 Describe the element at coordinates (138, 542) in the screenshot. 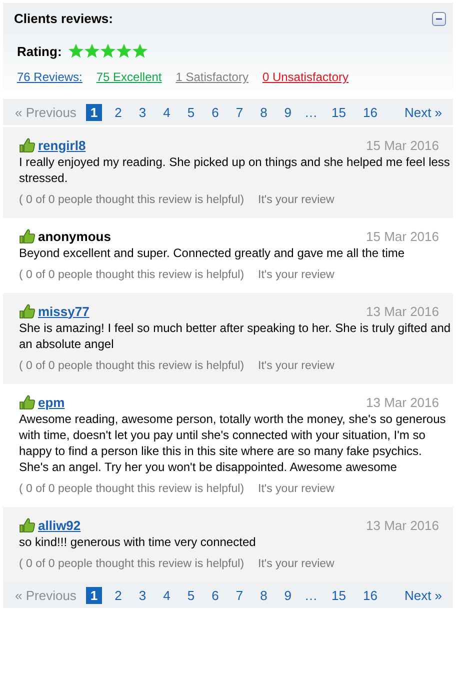

I see `review-text: so kind!!! generous with time very connected` at that location.